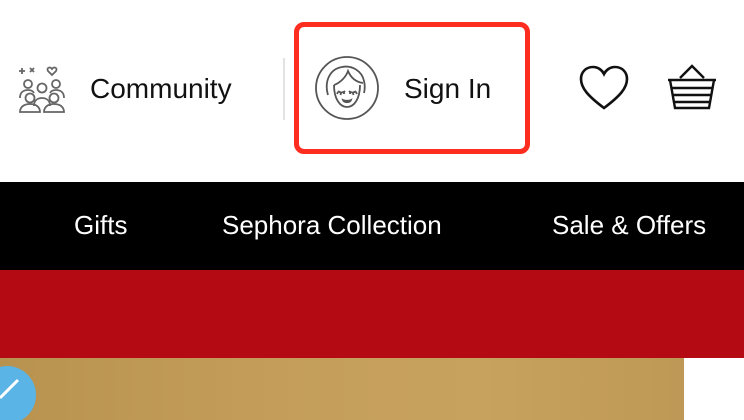 The width and height of the screenshot is (744, 420). I want to click on nav-item-sale-offers: Sale & Offers, so click(629, 225).